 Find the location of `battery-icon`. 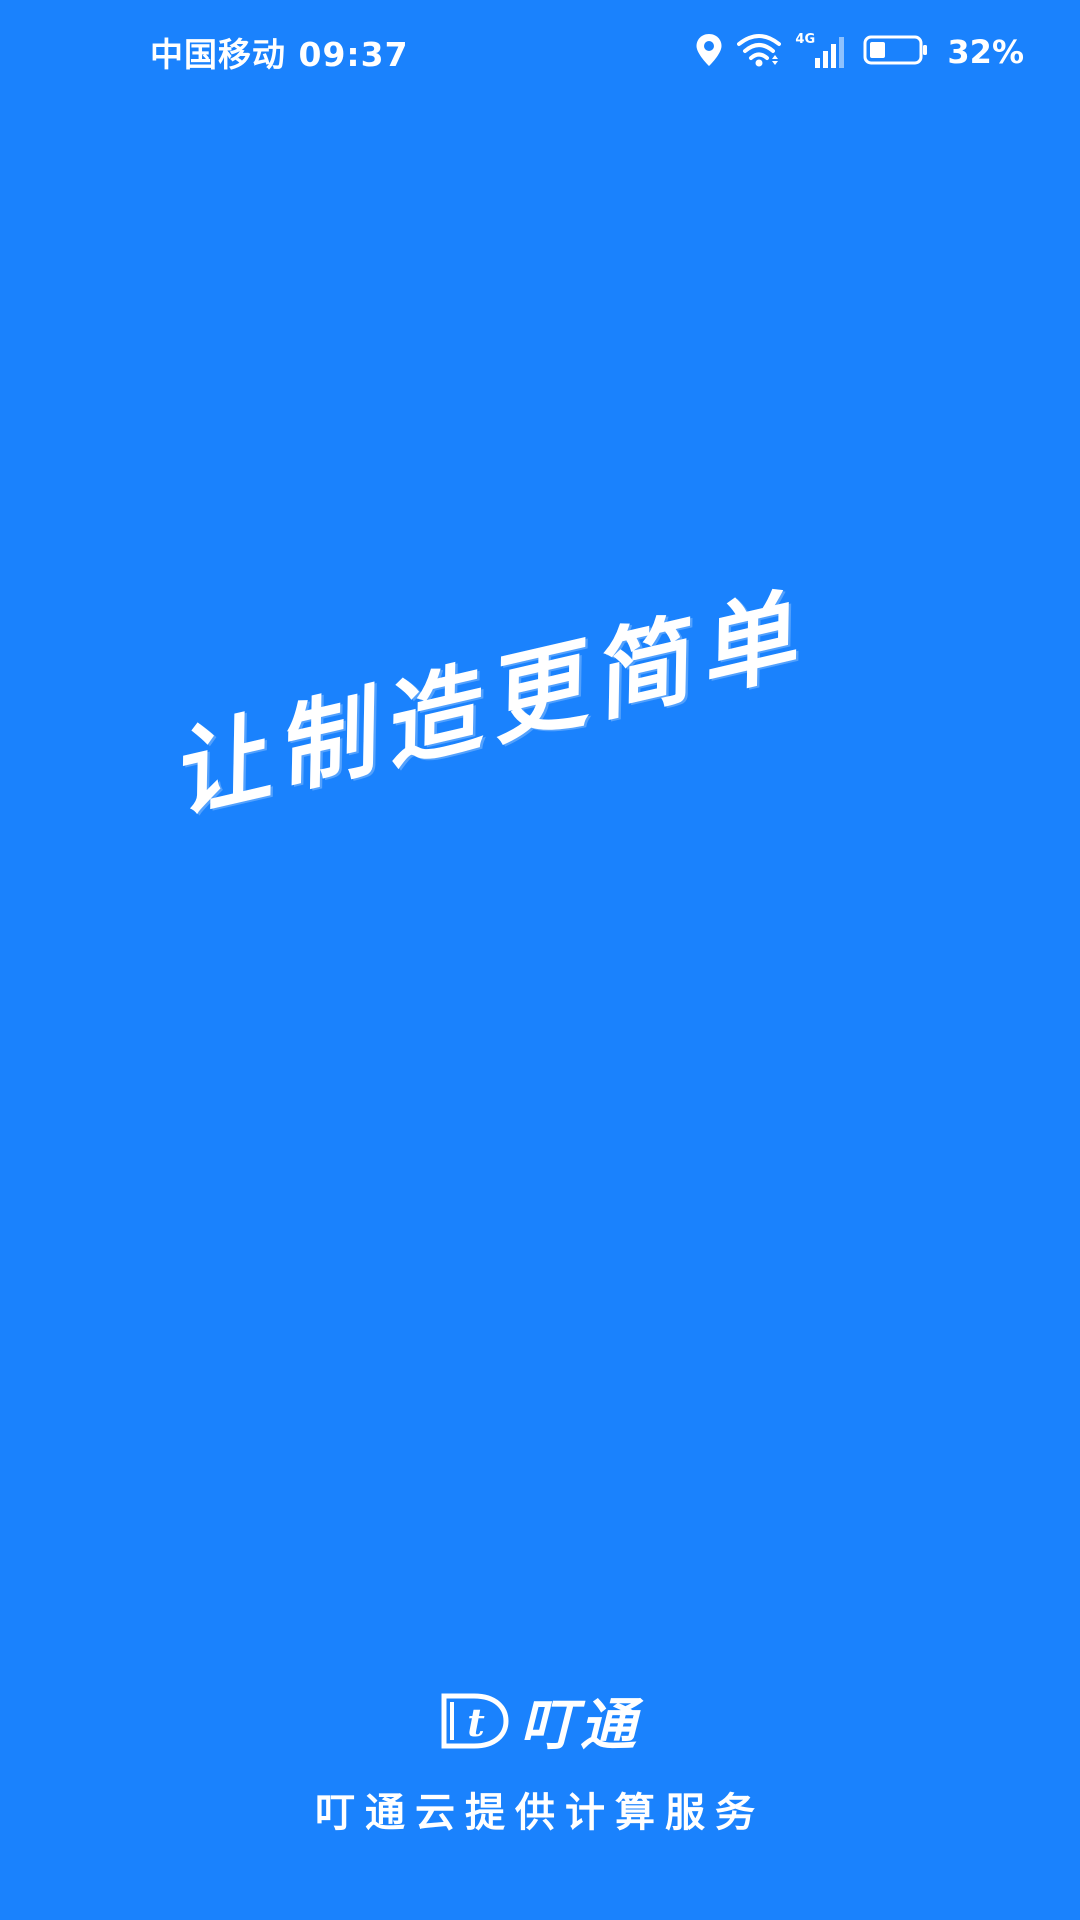

battery-icon is located at coordinates (896, 52).